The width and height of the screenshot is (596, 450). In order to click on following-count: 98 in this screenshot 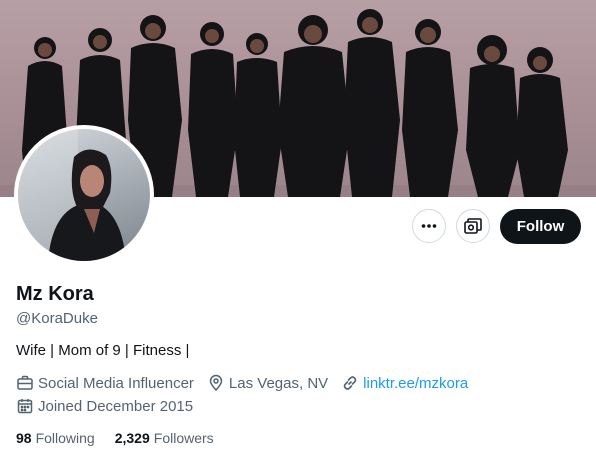, I will do `click(24, 438)`.